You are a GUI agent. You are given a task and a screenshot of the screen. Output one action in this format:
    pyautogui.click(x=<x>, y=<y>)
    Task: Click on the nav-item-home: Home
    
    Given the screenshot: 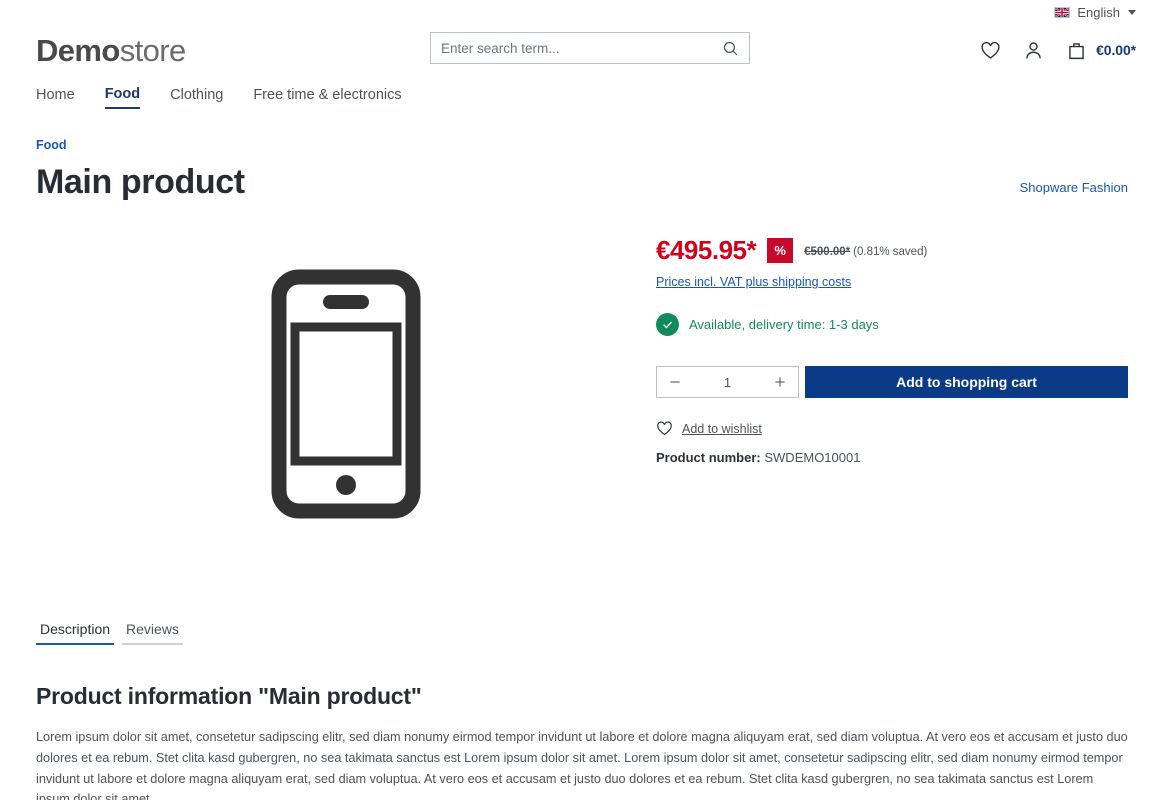 What is the action you would take?
    pyautogui.click(x=55, y=97)
    